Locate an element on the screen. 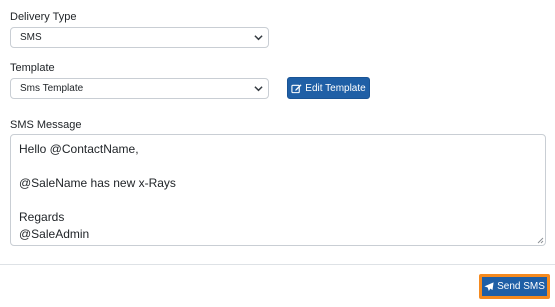 Image resolution: width=555 pixels, height=307 pixels. sms-message-label: SMS Message is located at coordinates (46, 125).